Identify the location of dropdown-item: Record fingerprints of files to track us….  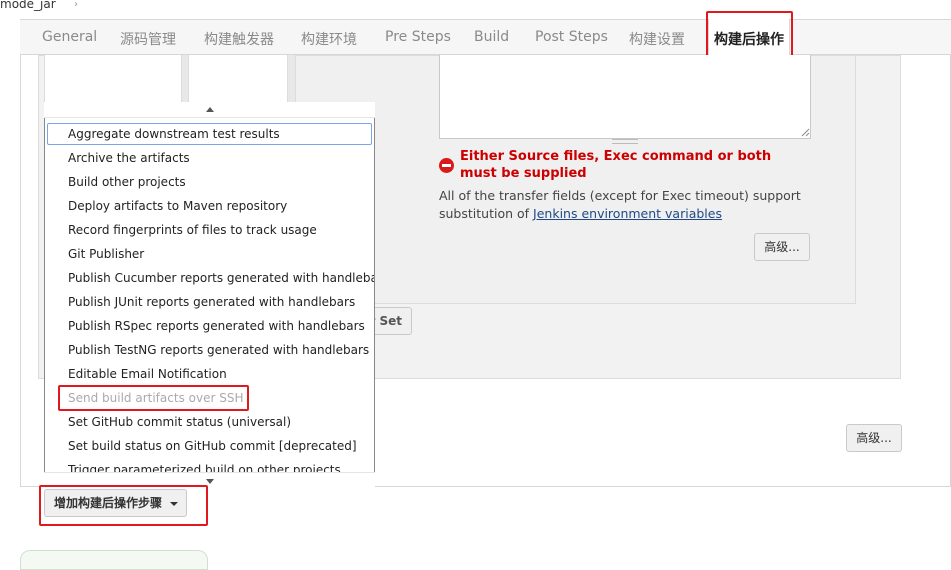
(209, 230).